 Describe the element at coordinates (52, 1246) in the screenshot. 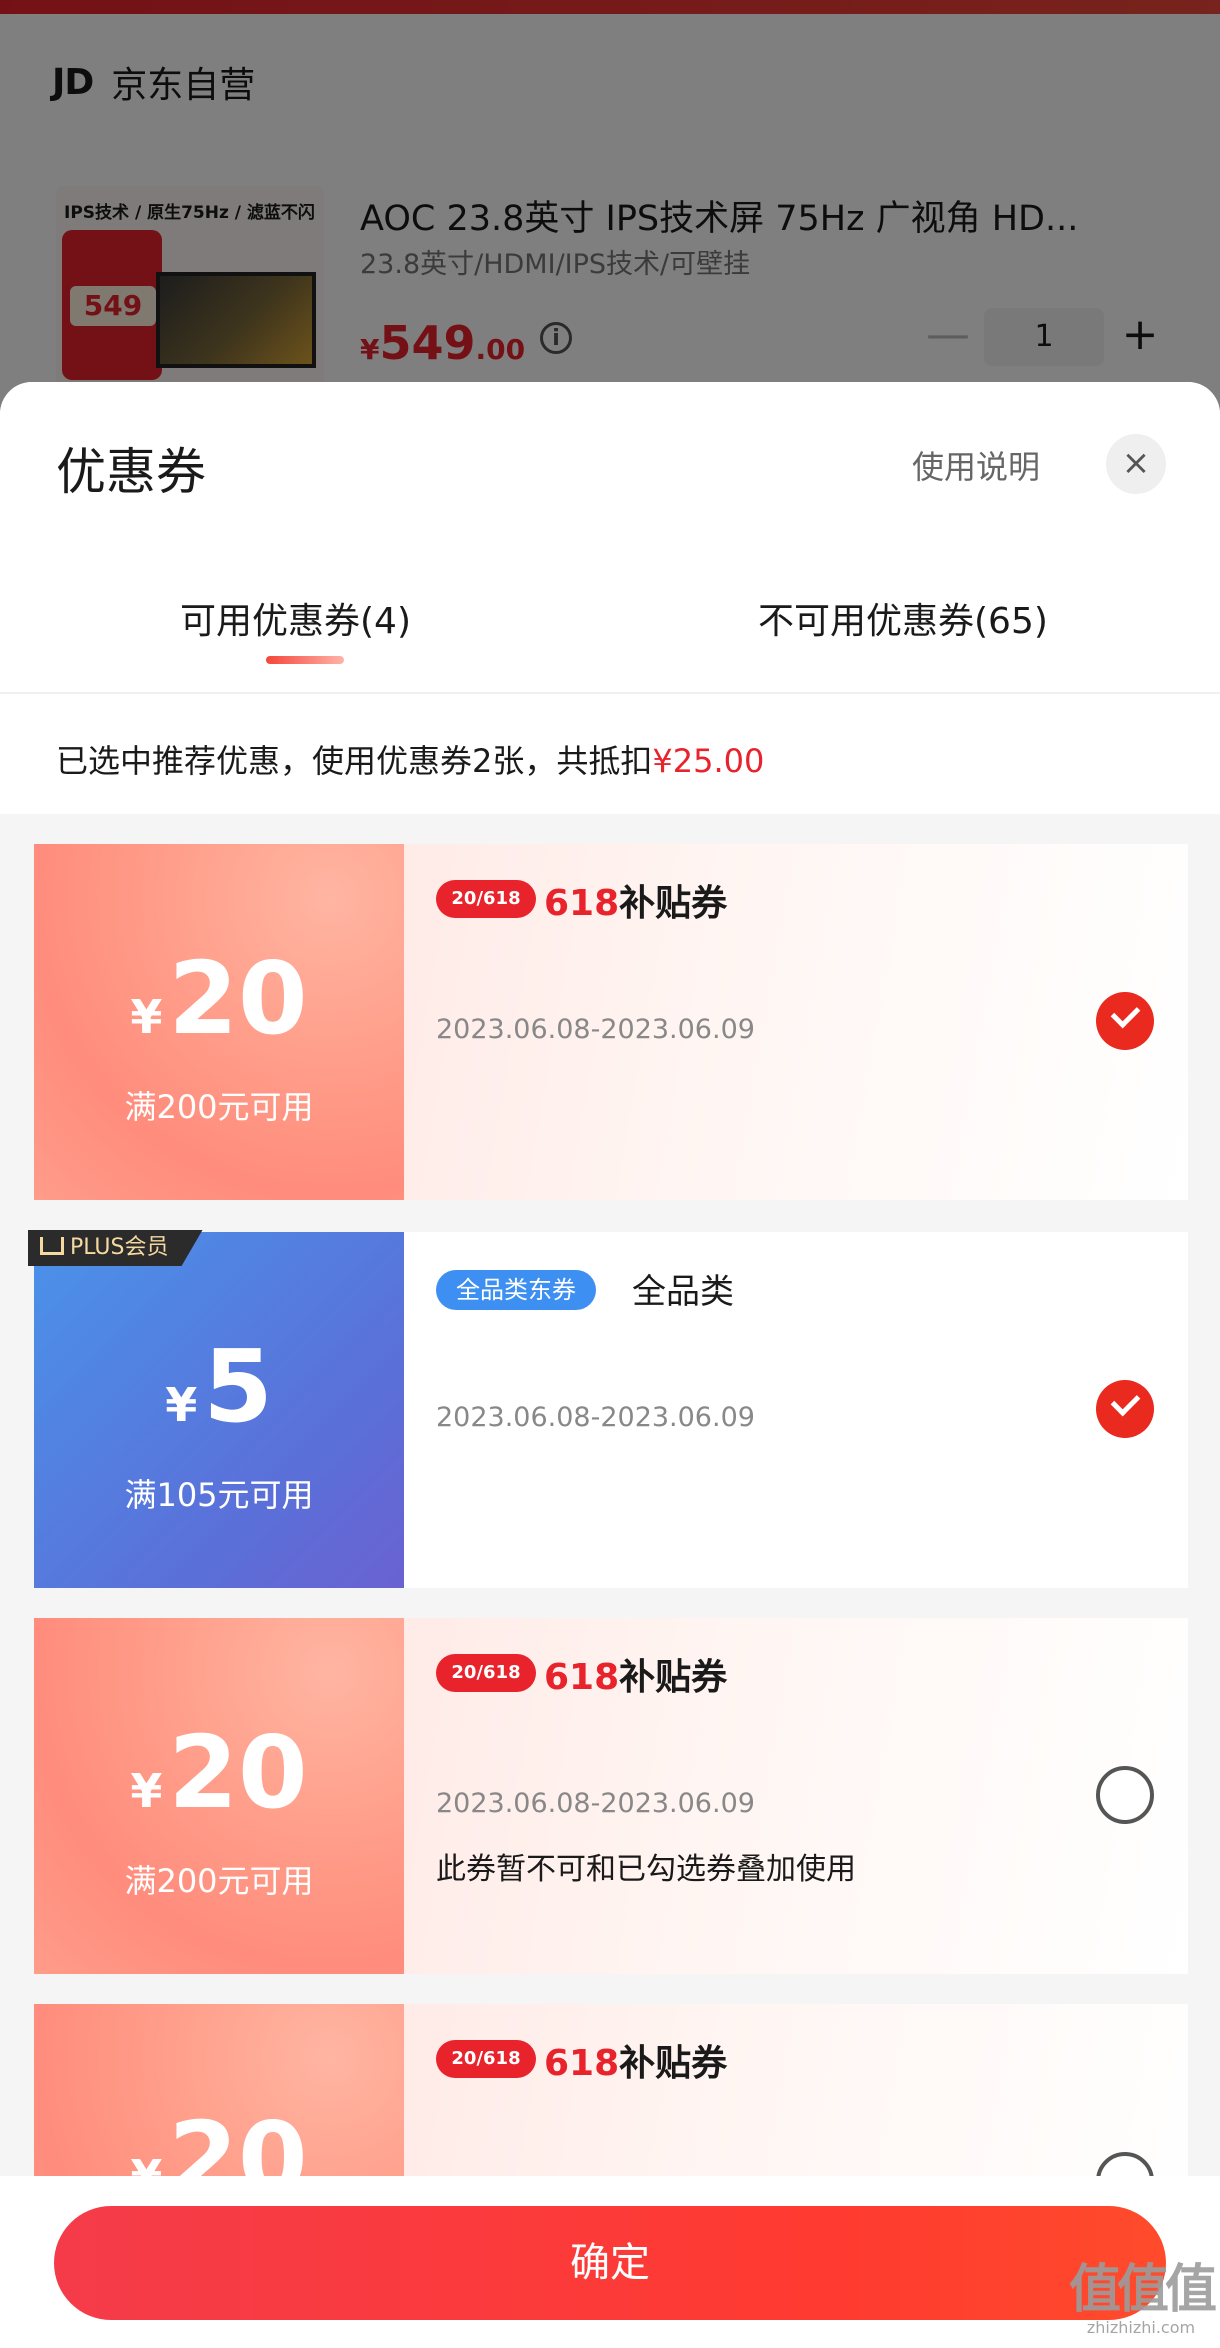

I see `crown-icon` at that location.